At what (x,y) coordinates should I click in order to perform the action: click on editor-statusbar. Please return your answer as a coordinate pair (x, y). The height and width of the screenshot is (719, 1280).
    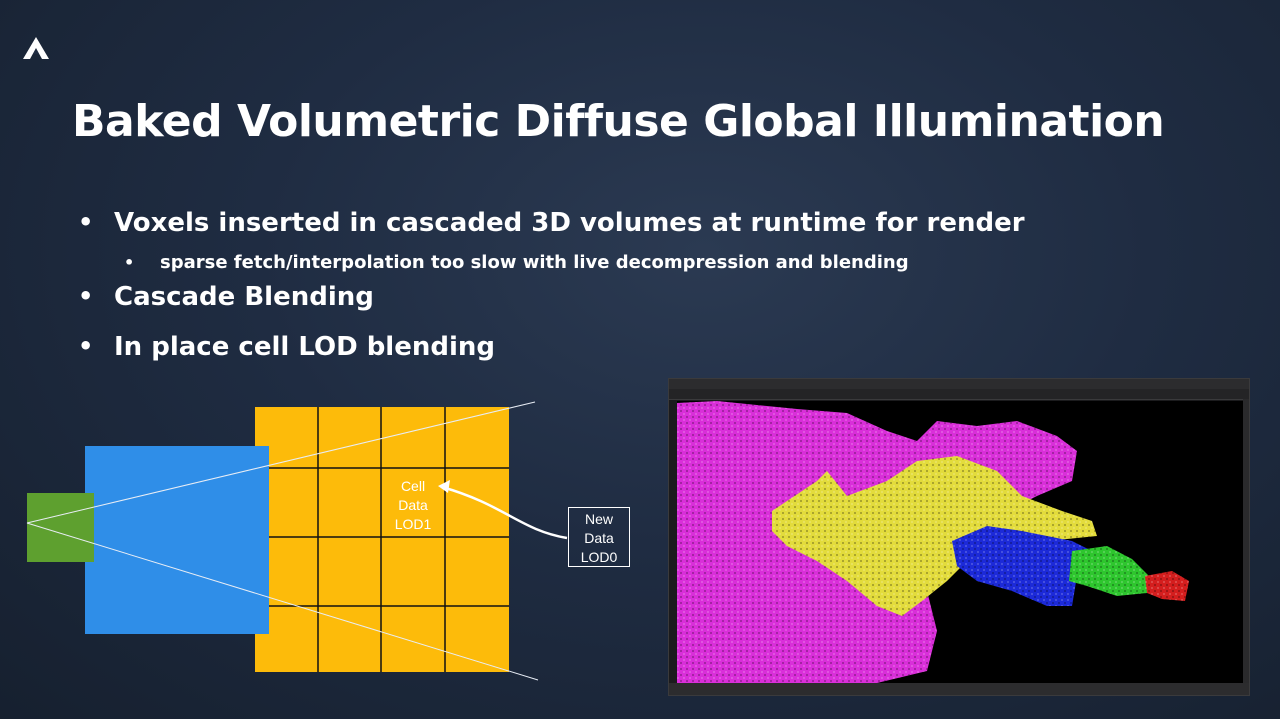
    Looking at the image, I should click on (959, 689).